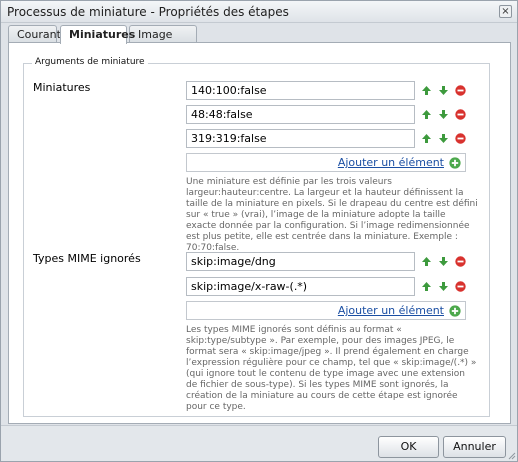 This screenshot has width=518, height=462. Describe the element at coordinates (90, 62) in the screenshot. I see `fieldset-legend: Arguments de miniature` at that location.